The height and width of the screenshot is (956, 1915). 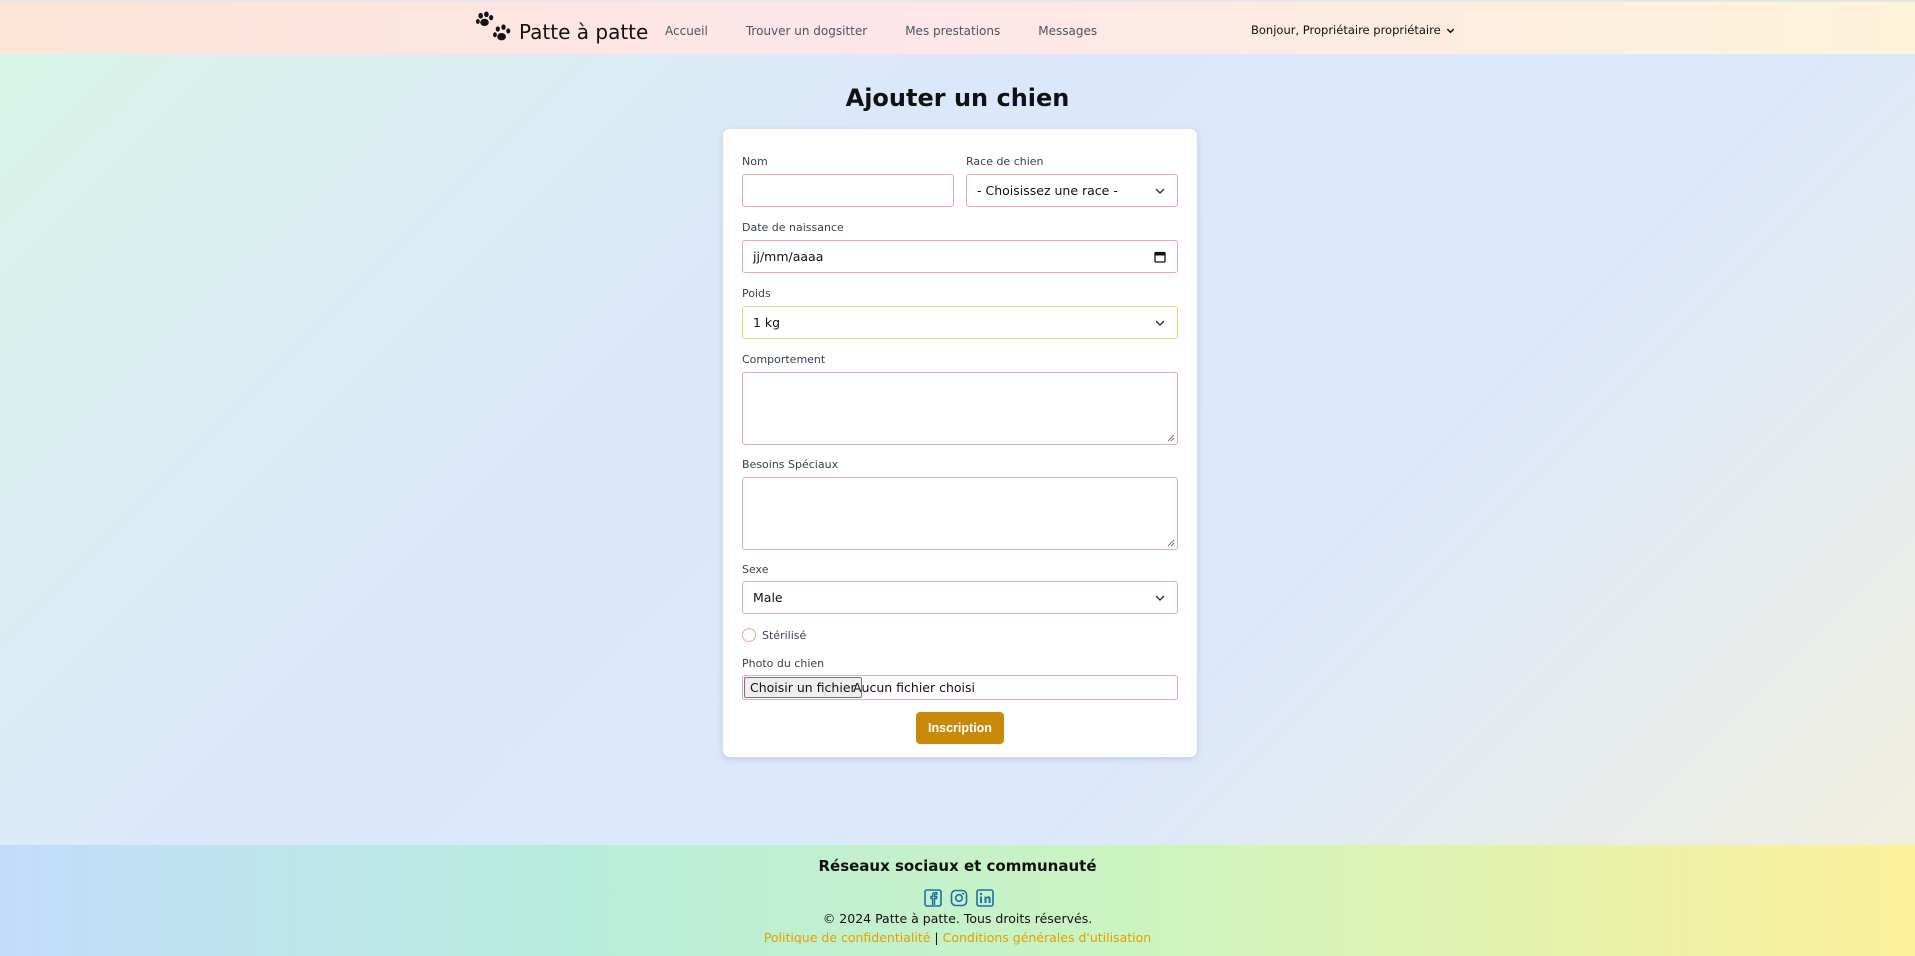 I want to click on nom-input, so click(x=848, y=190).